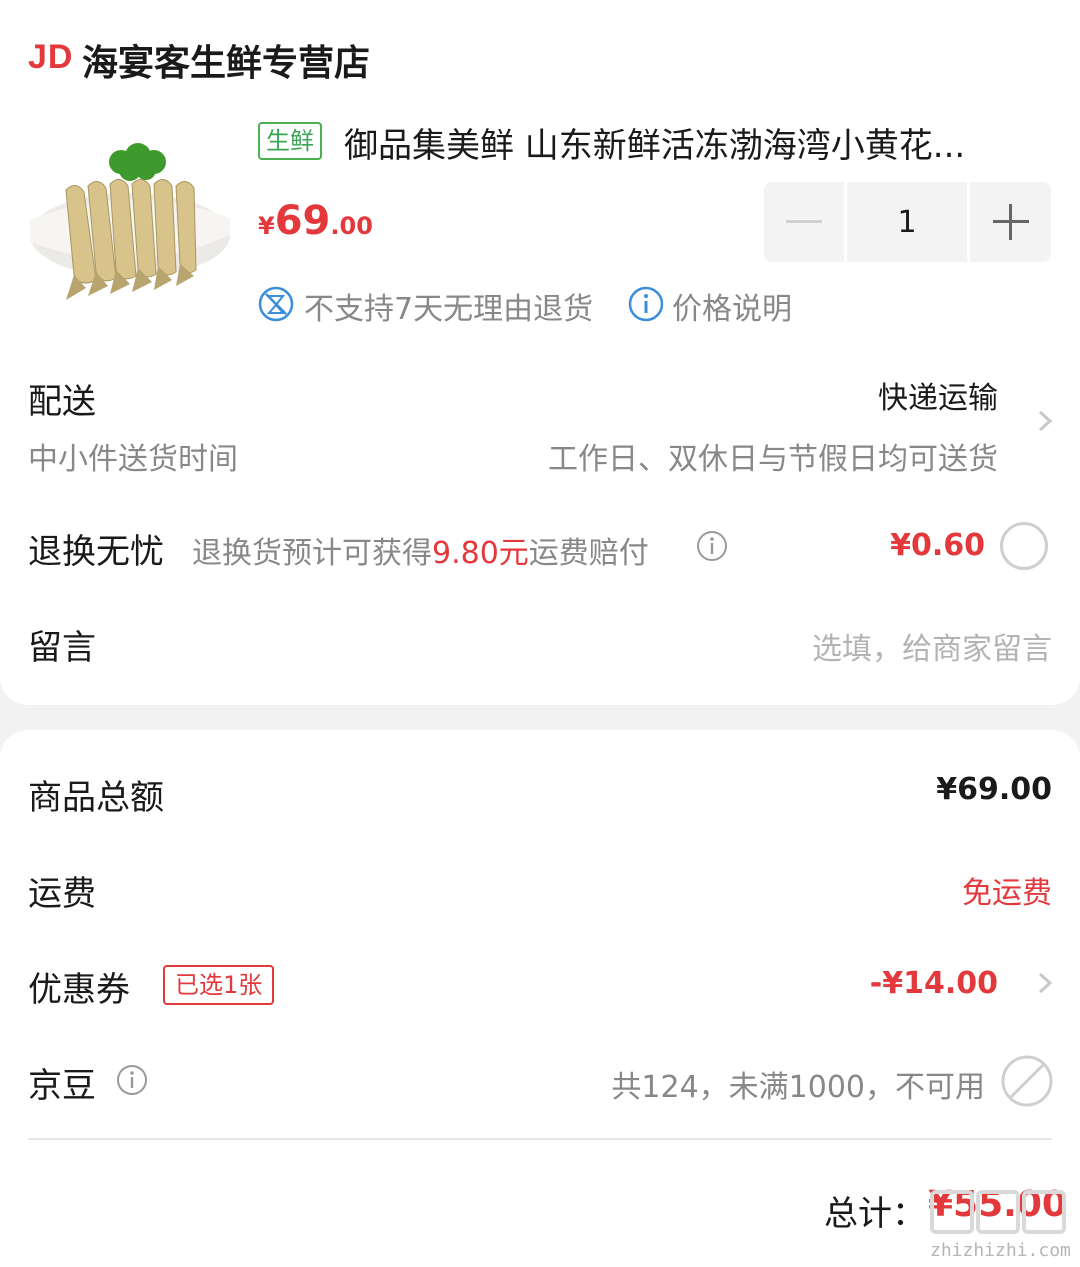  Describe the element at coordinates (315, 221) in the screenshot. I see `product-price: ¥69.00` at that location.